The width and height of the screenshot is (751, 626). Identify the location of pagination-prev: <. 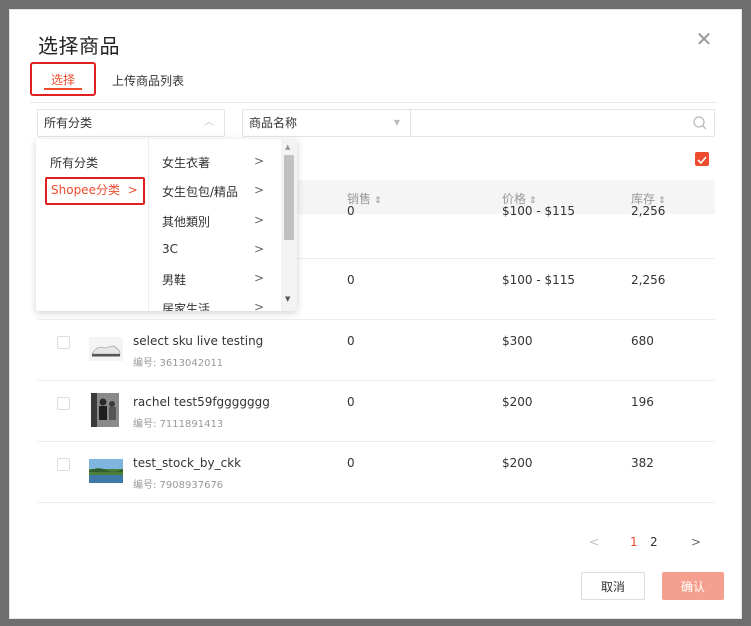
(594, 542).